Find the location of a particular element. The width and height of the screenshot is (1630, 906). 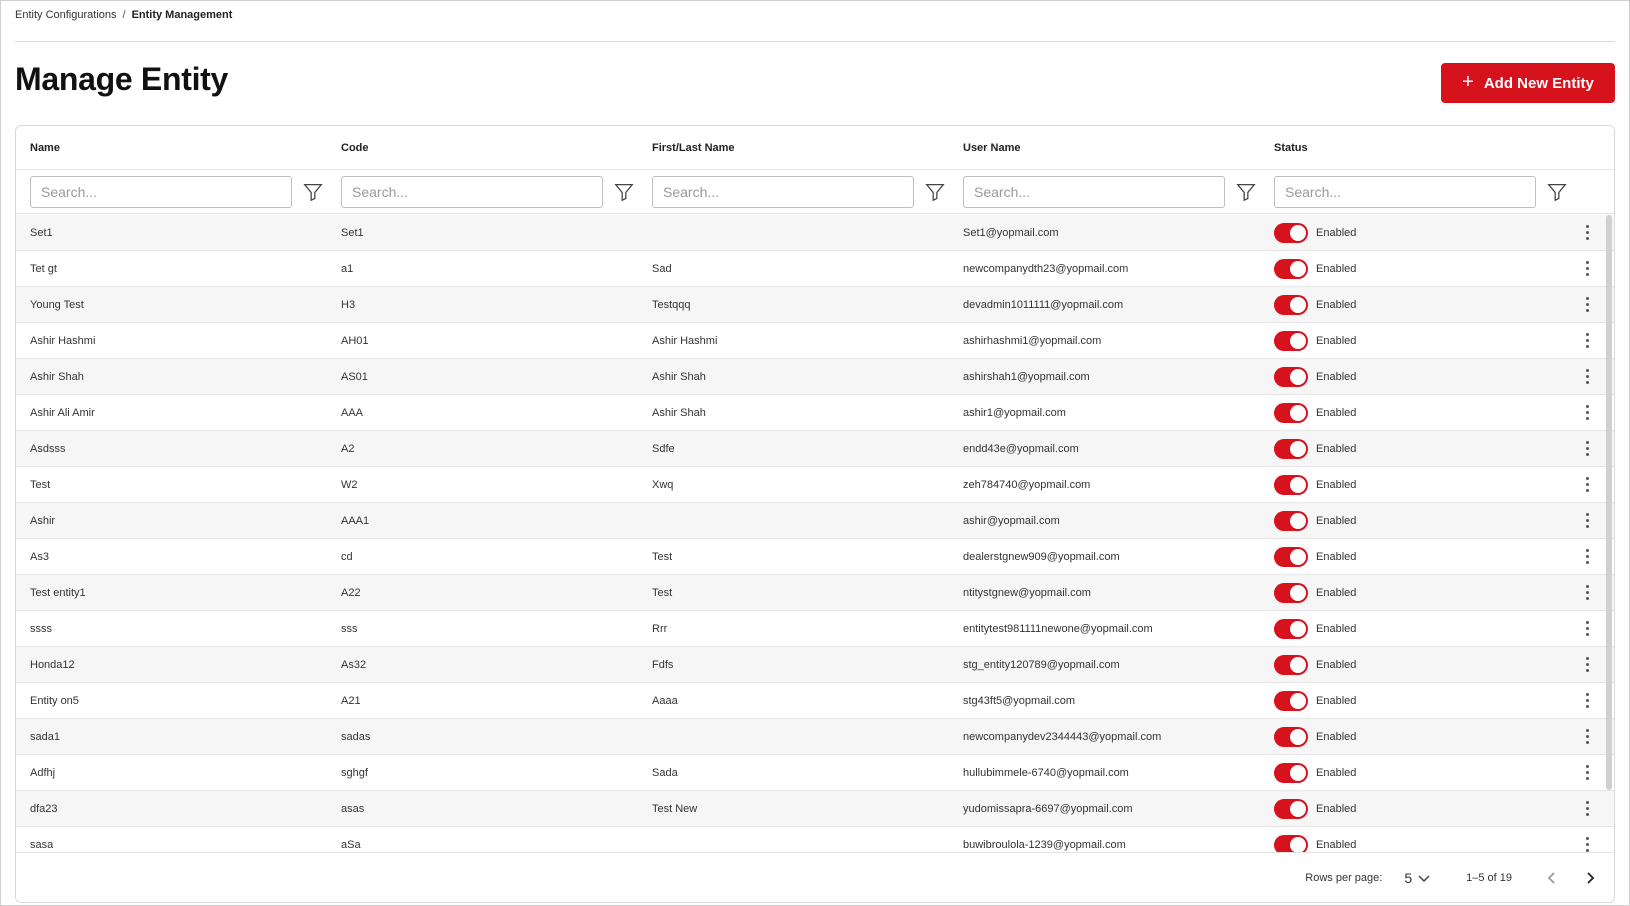

cell-code: AS01 is located at coordinates (354, 376).